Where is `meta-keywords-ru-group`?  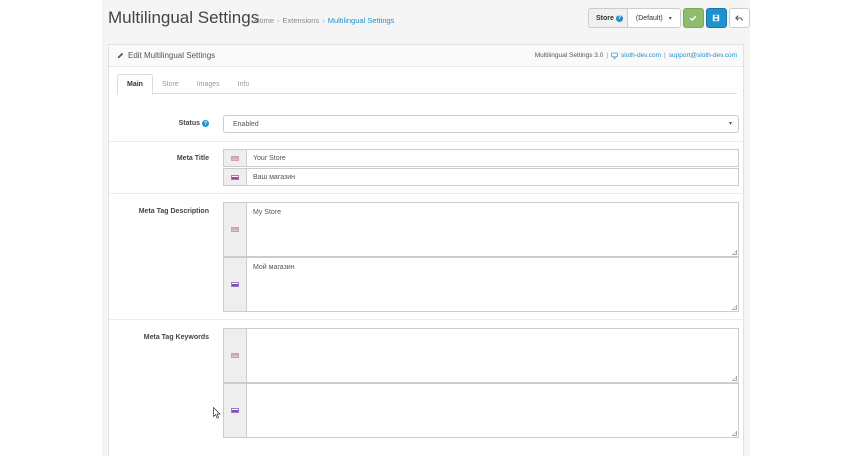
meta-keywords-ru-group is located at coordinates (481, 410).